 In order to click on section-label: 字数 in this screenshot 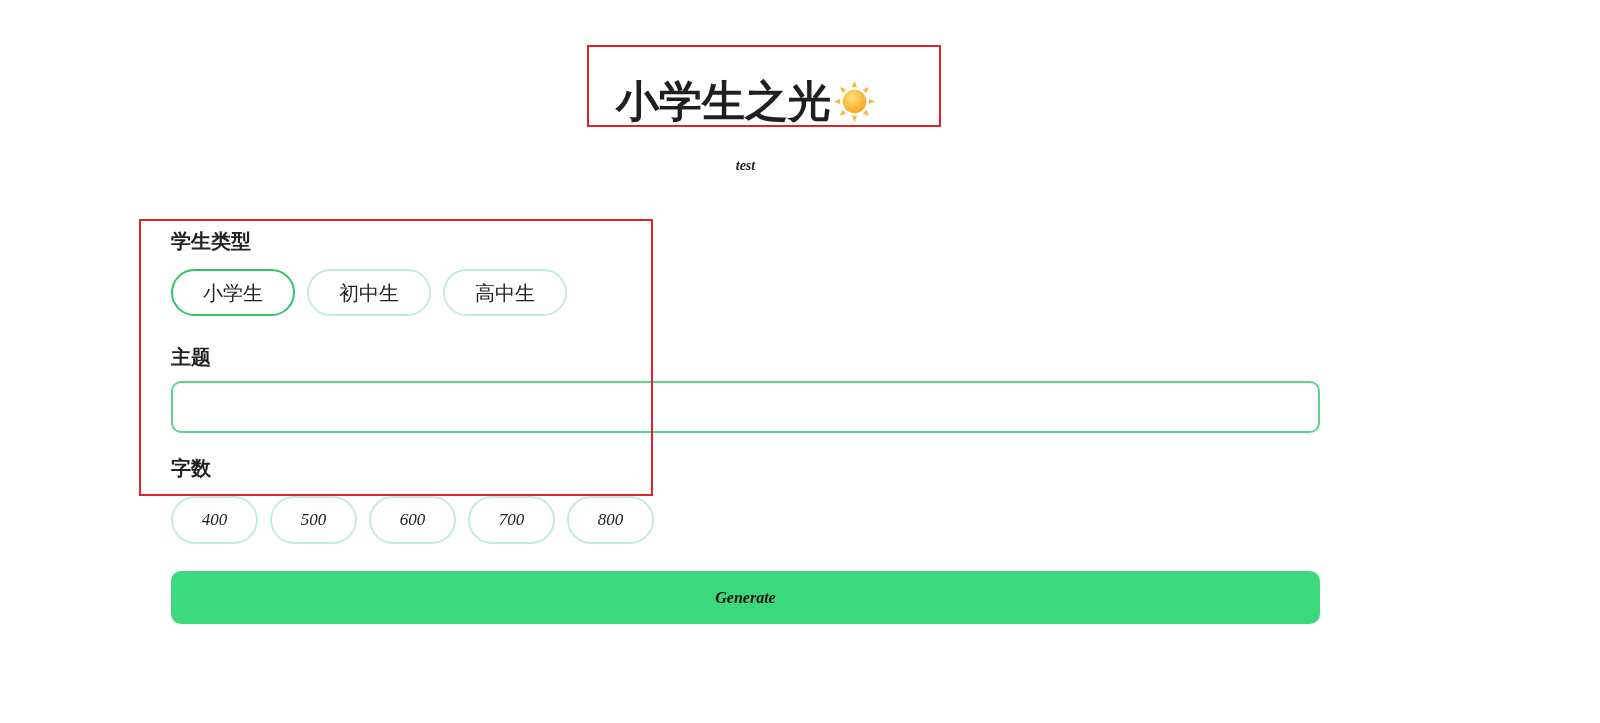, I will do `click(191, 468)`.